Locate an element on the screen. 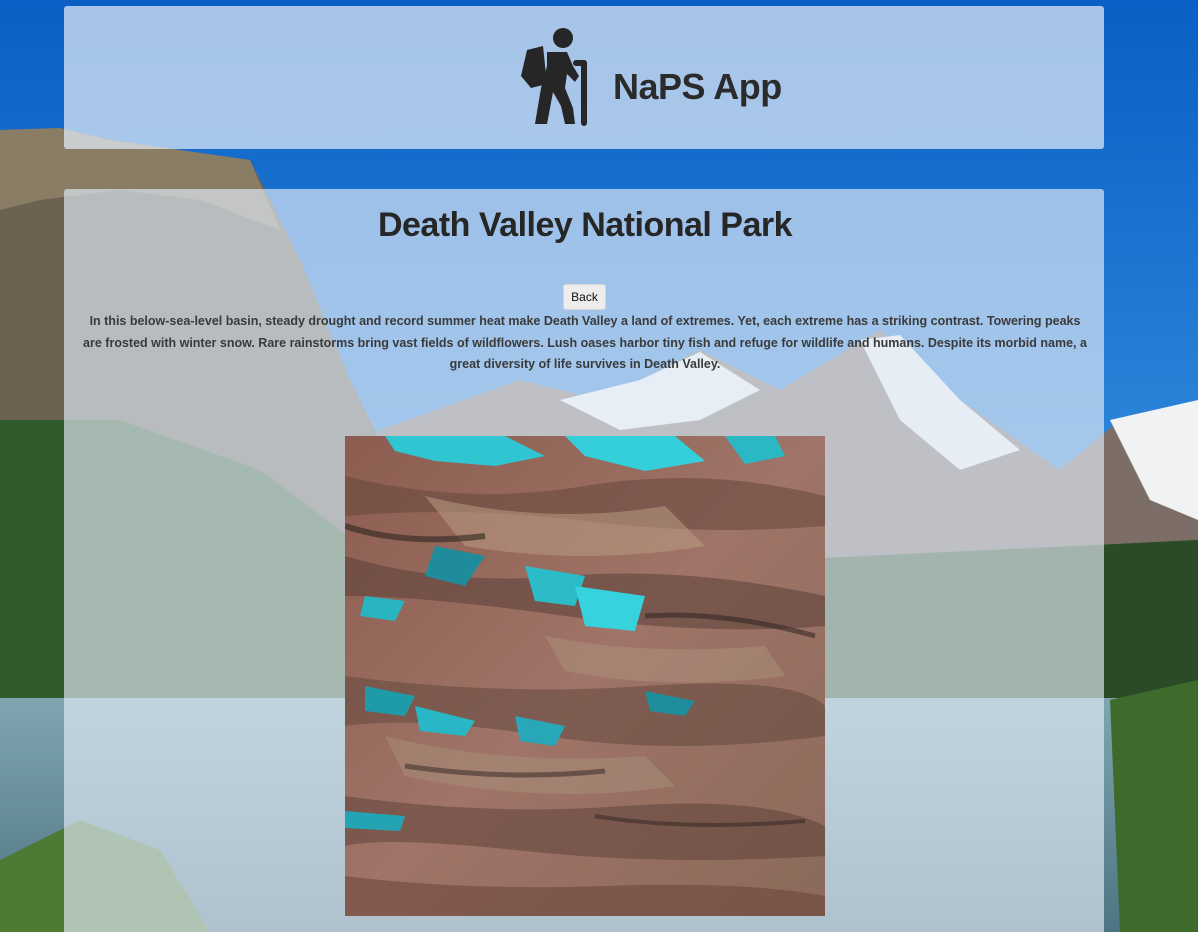  park-title: Death Valley National Park is located at coordinates (585, 225).